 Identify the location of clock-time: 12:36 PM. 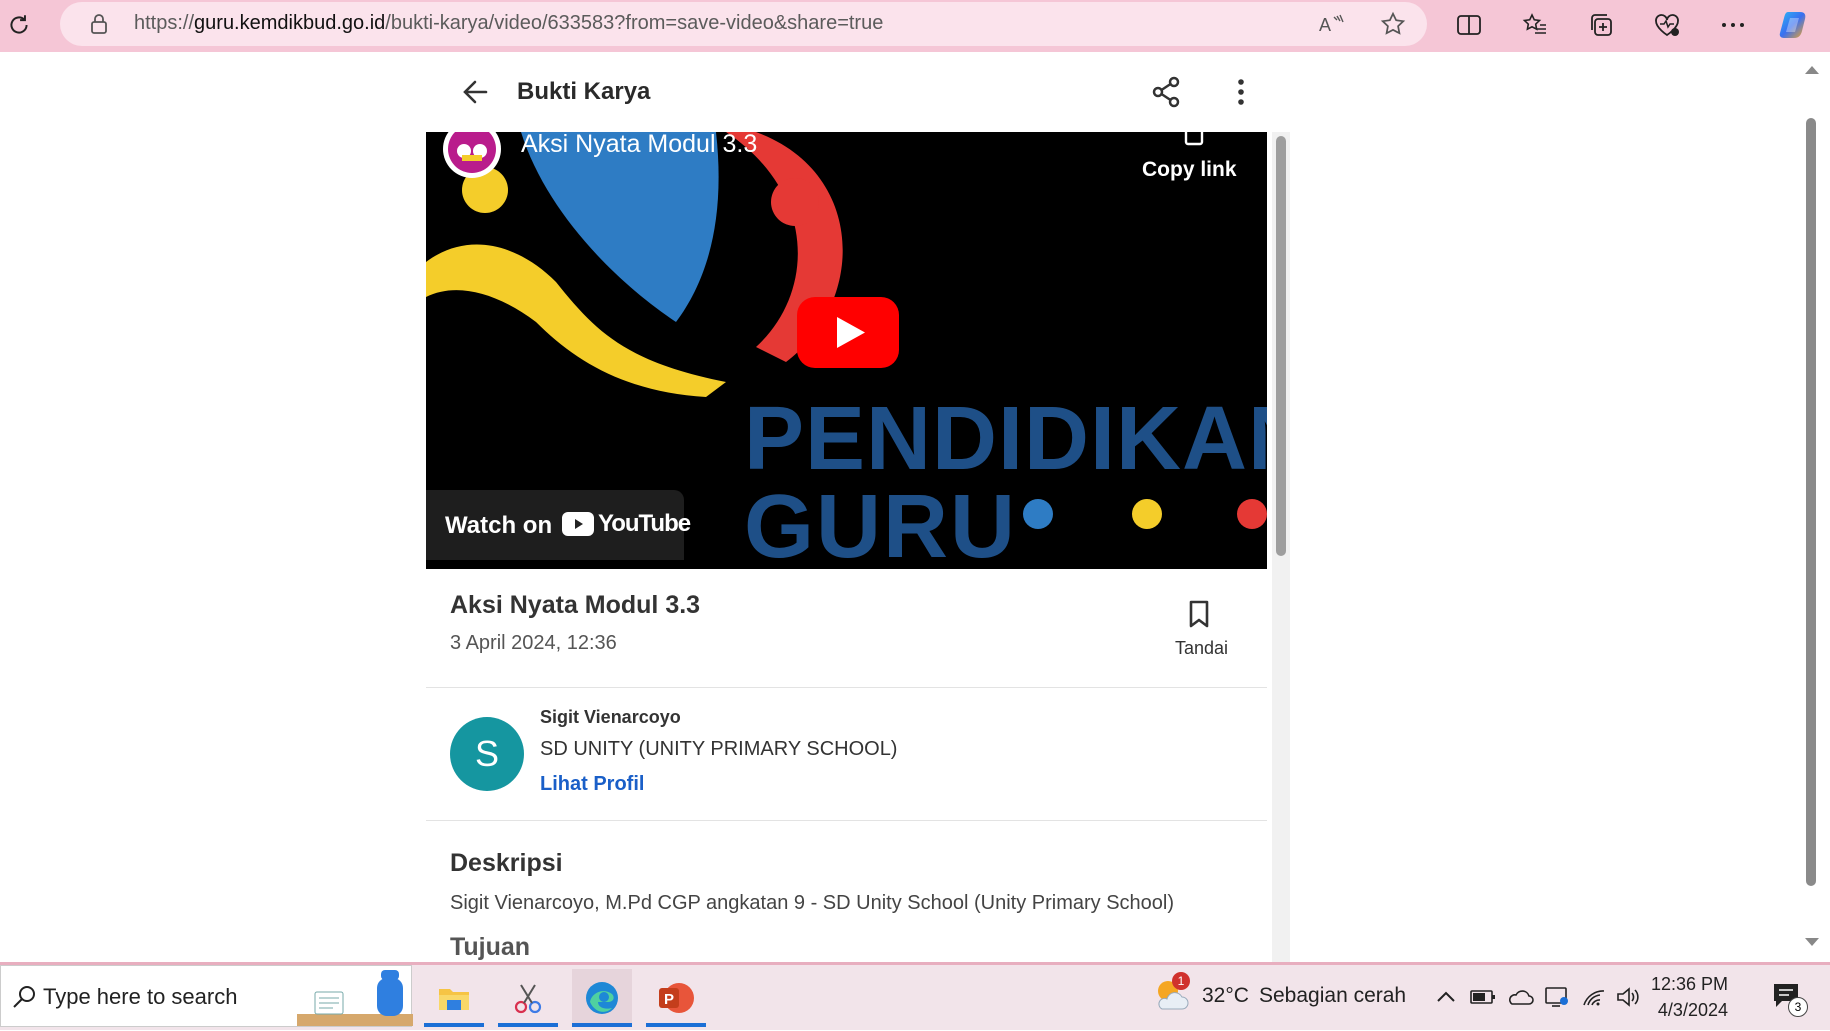
(1689, 984).